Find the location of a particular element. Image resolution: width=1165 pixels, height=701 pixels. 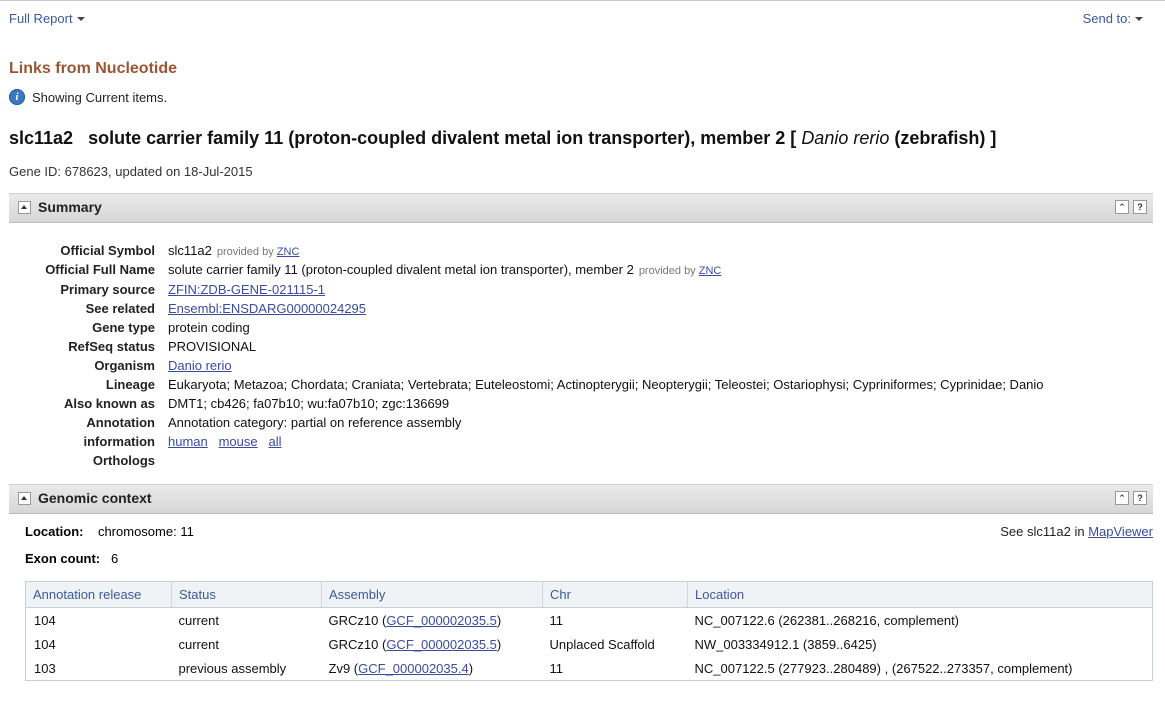

value: ZFIN:ZDB-GENE-021115-1 is located at coordinates (246, 289).